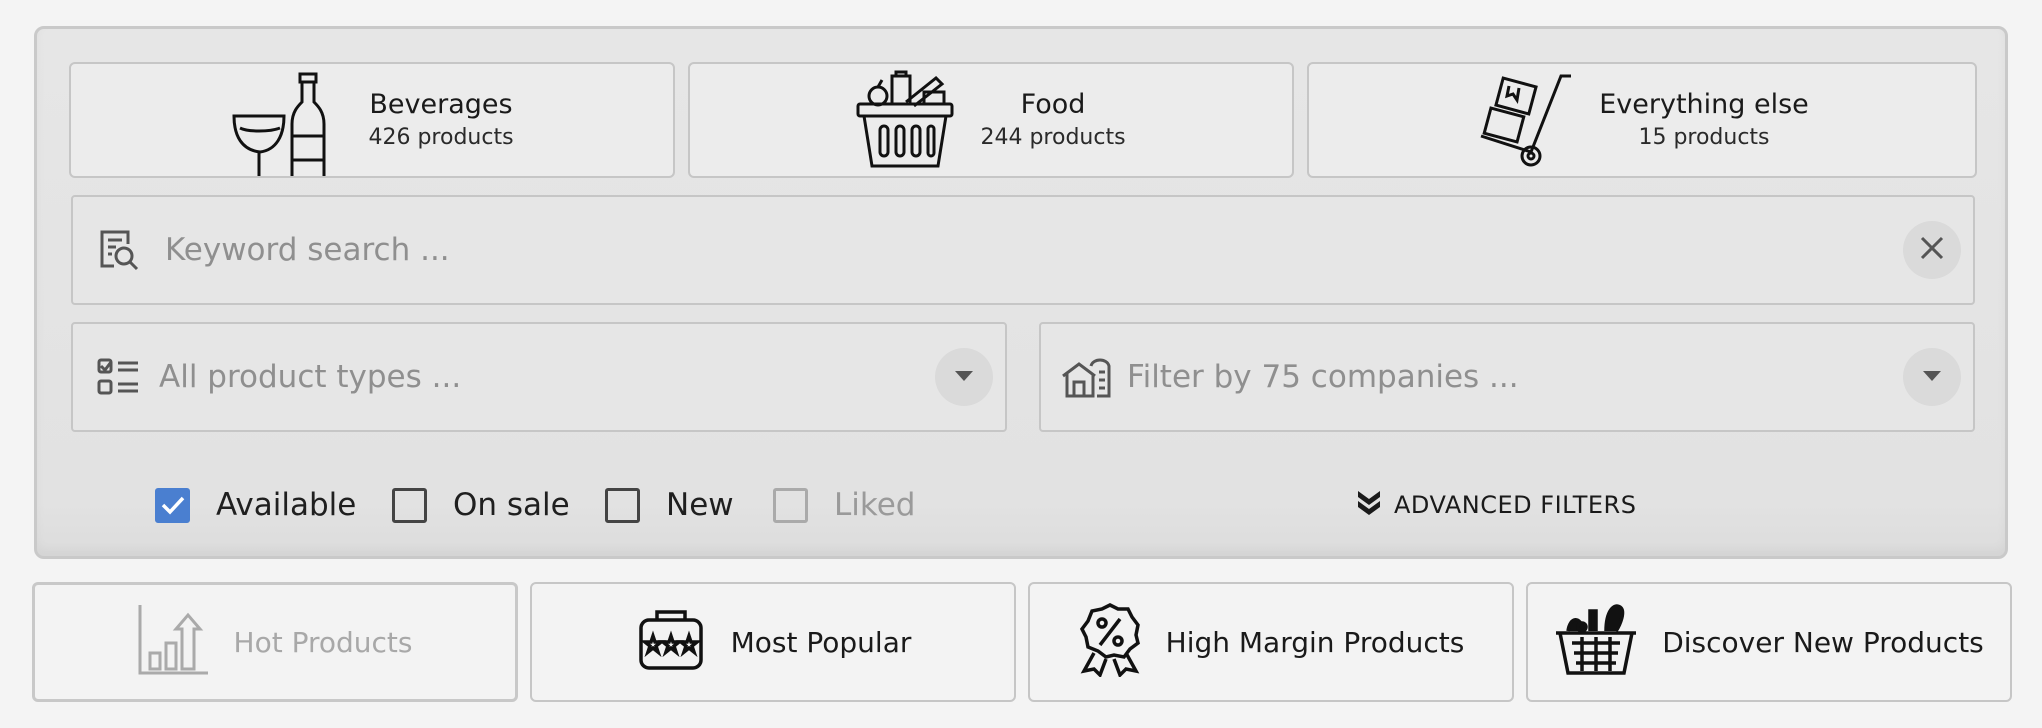 The width and height of the screenshot is (2042, 728). I want to click on picnic-basket-icon, so click(1596, 642).